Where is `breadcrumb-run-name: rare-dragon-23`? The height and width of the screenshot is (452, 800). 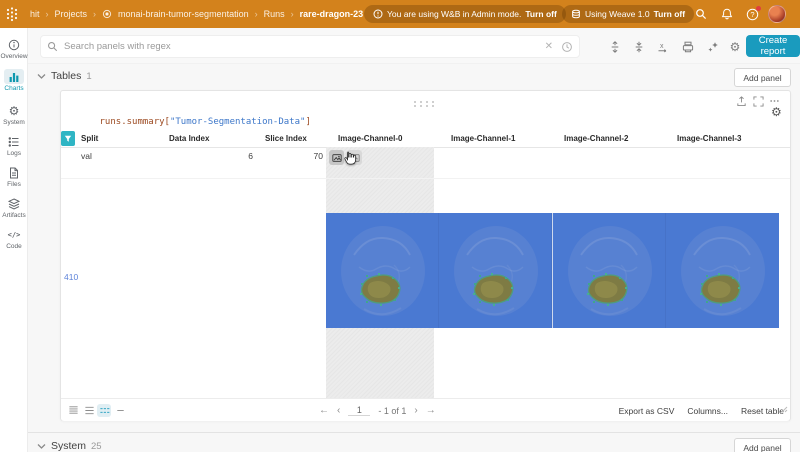
breadcrumb-run-name: rare-dragon-23 is located at coordinates (332, 14).